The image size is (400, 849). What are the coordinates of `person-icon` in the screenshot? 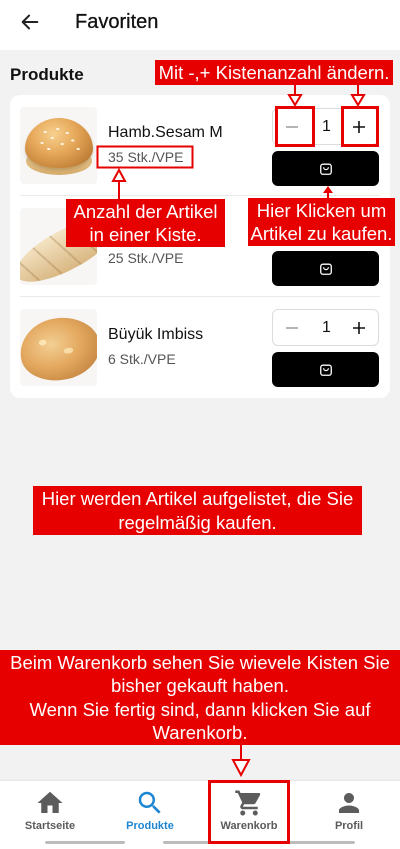 It's located at (349, 803).